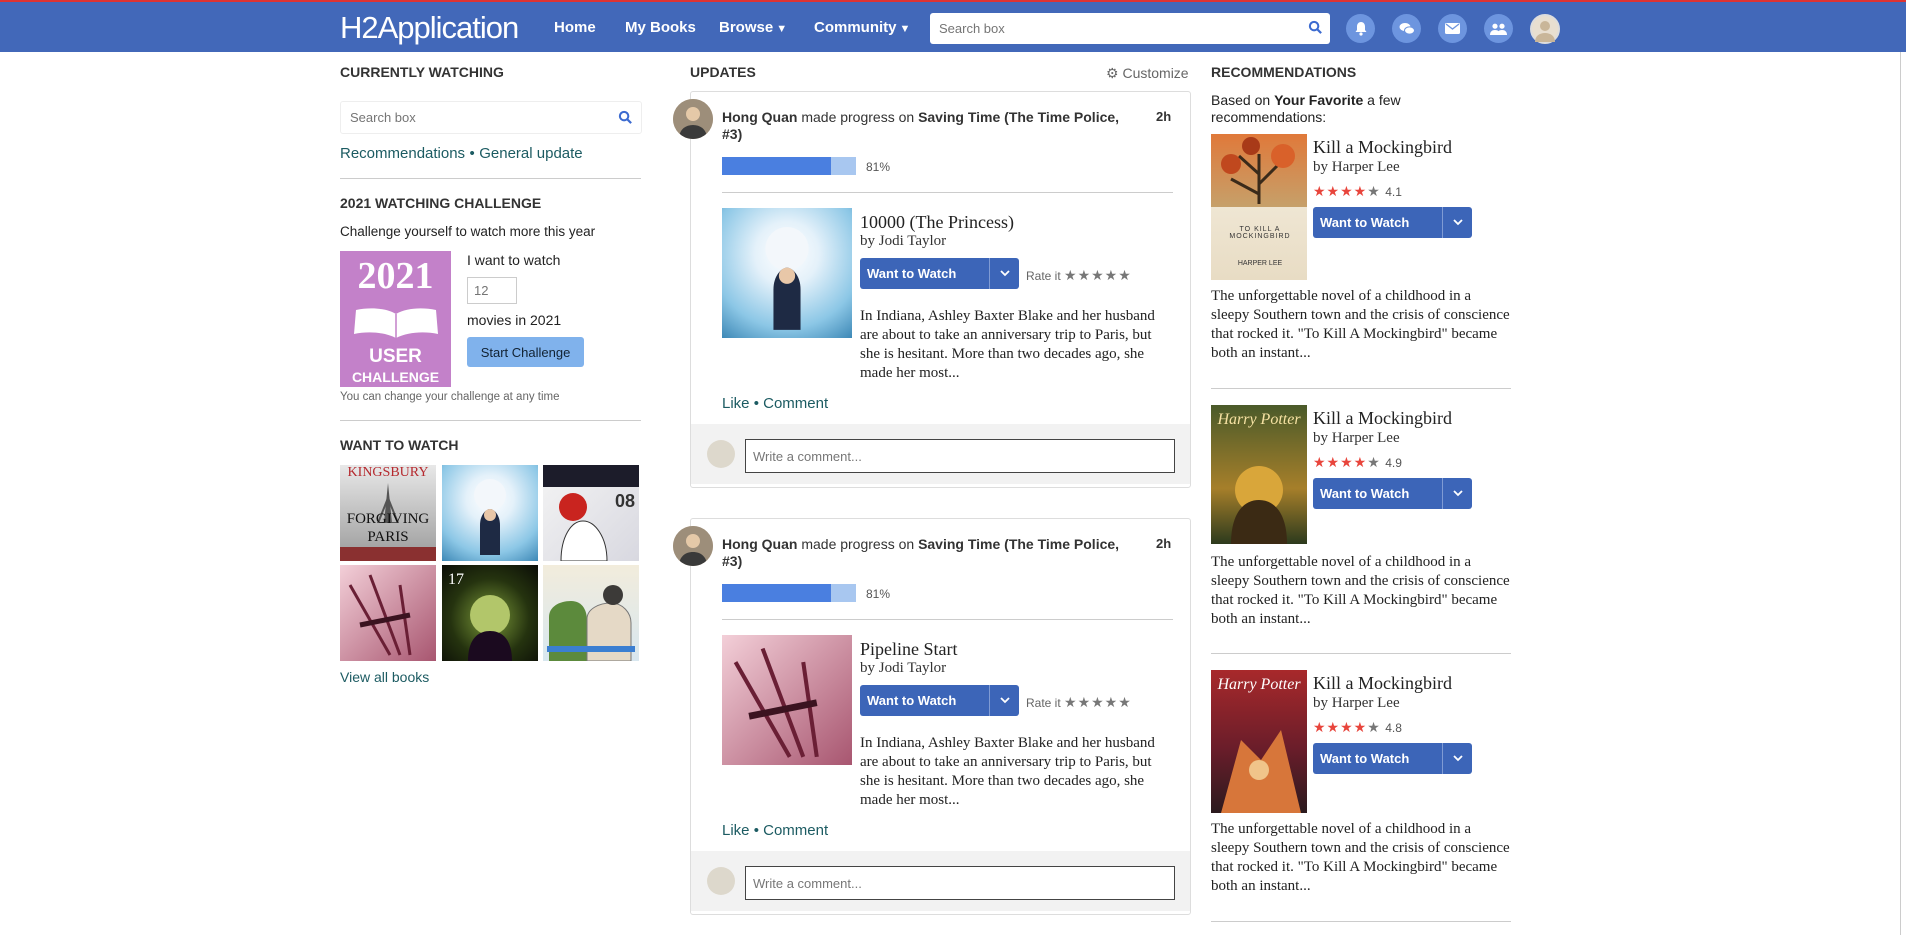 The image size is (1906, 935). Describe the element at coordinates (746, 27) in the screenshot. I see `nav-browse-label: Browse` at that location.